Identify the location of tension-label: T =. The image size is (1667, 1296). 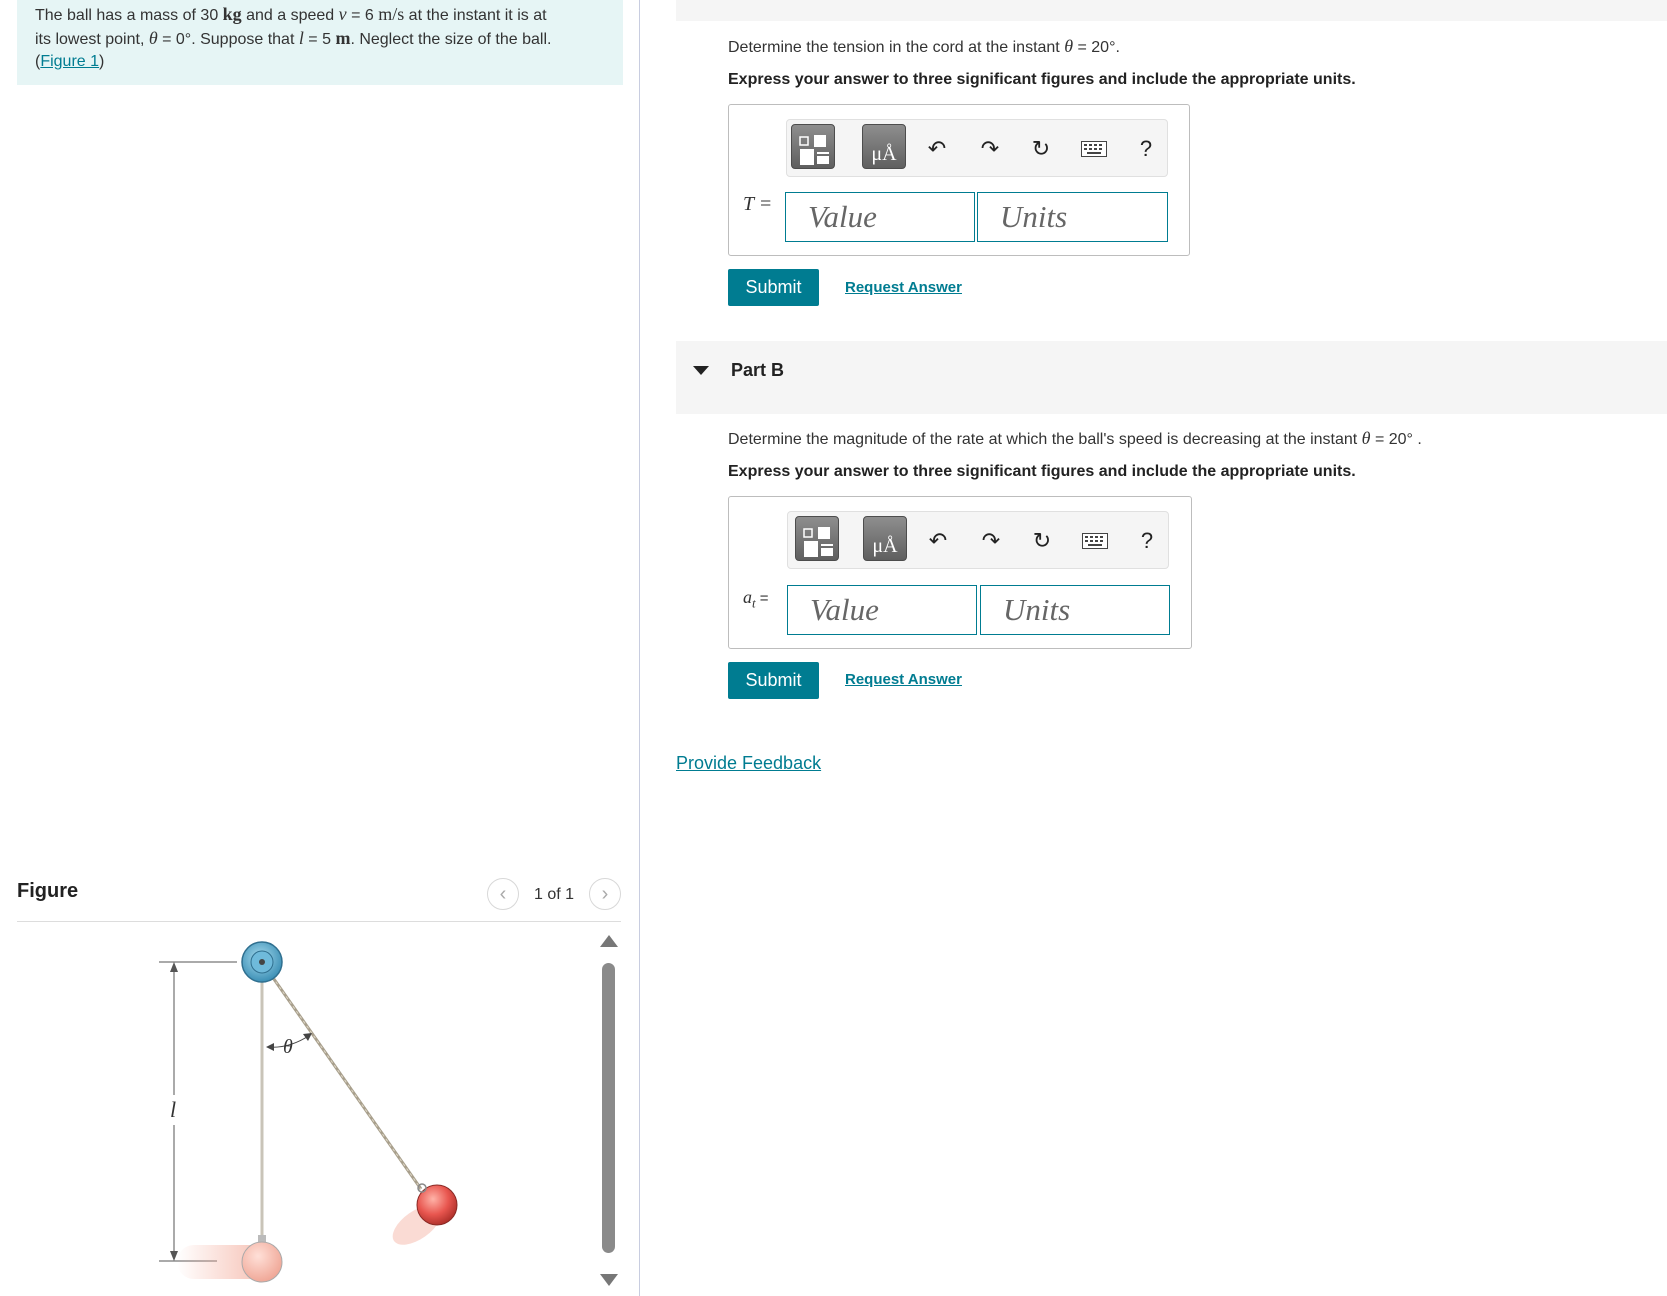
(757, 204).